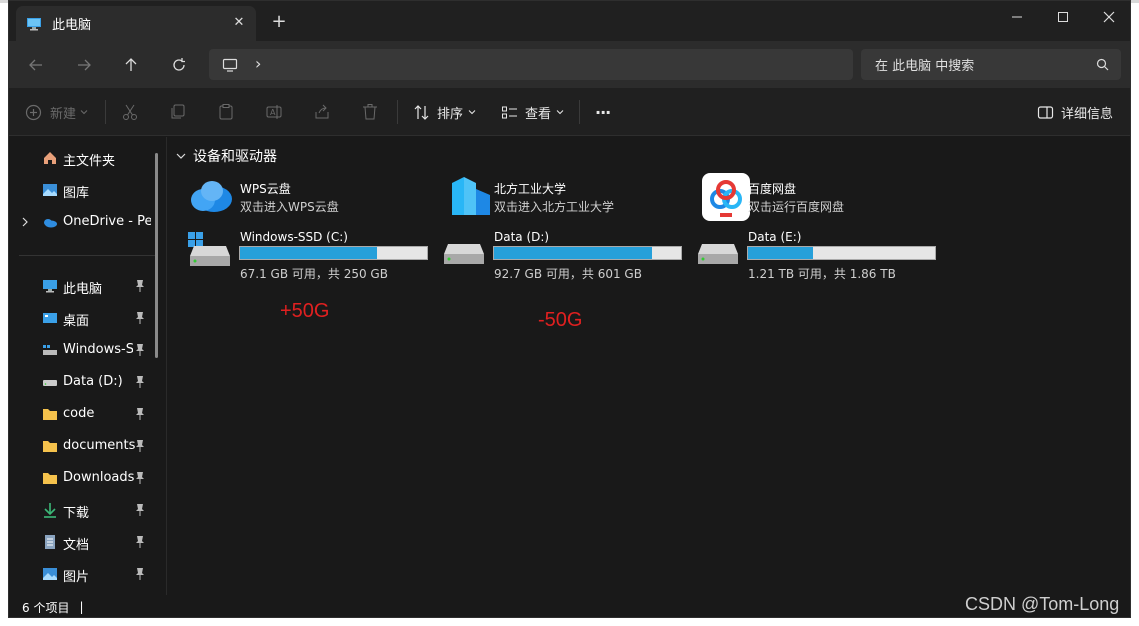 The height and width of the screenshot is (626, 1139). Describe the element at coordinates (50, 574) in the screenshot. I see `pictures-icon` at that location.